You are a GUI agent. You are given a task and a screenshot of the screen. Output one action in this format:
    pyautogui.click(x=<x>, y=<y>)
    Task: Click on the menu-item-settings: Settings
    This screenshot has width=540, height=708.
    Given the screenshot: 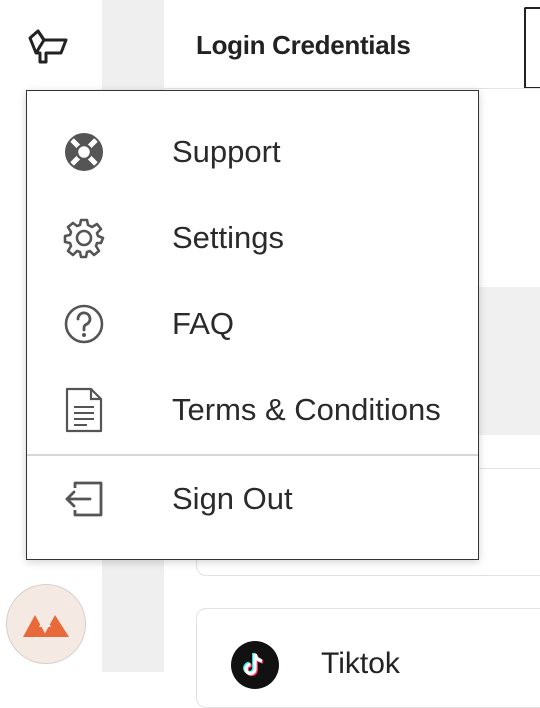 What is the action you would take?
    pyautogui.click(x=252, y=238)
    